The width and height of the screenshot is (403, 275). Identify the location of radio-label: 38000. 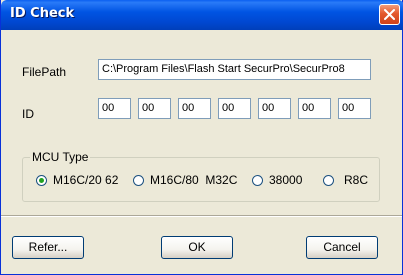
(286, 180).